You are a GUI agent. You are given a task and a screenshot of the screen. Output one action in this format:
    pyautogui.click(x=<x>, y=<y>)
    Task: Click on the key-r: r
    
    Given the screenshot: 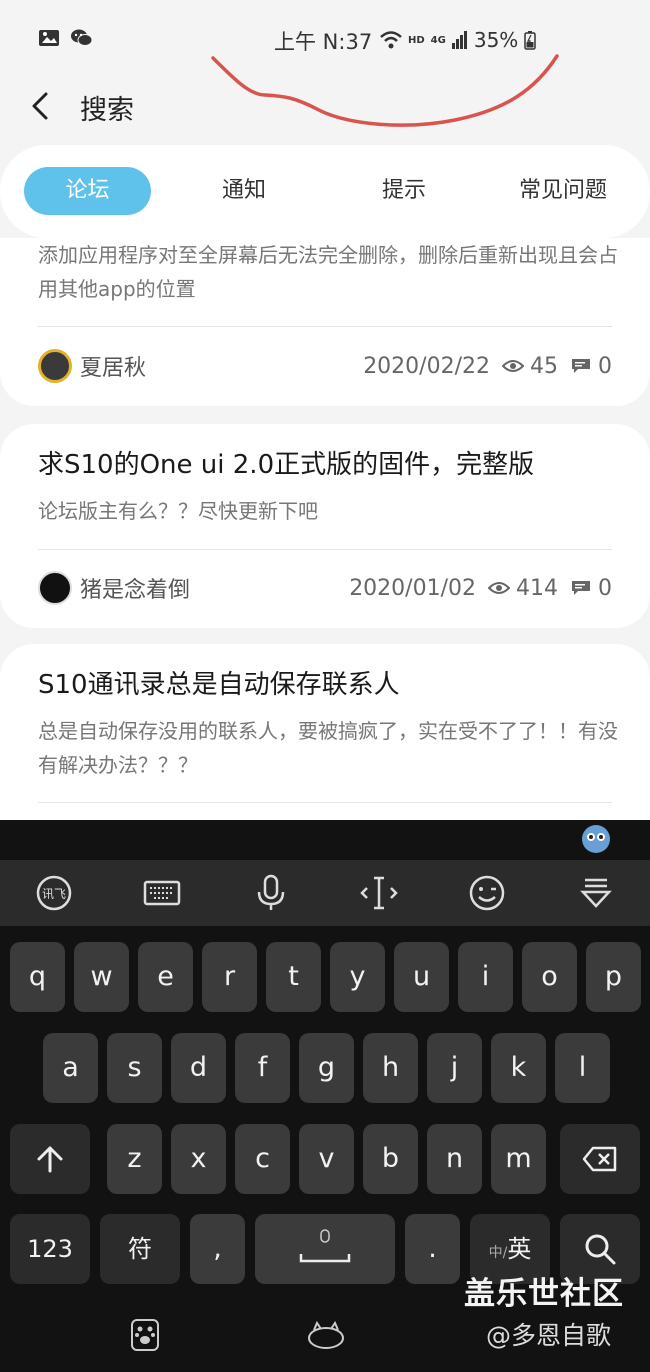 What is the action you would take?
    pyautogui.click(x=229, y=977)
    